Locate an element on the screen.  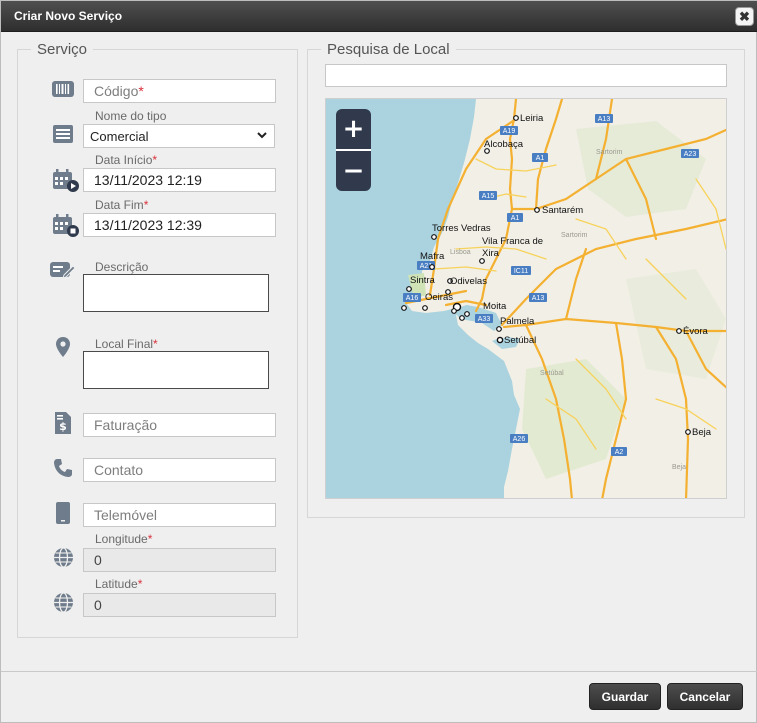
svg-text: Xira is located at coordinates (491, 253).